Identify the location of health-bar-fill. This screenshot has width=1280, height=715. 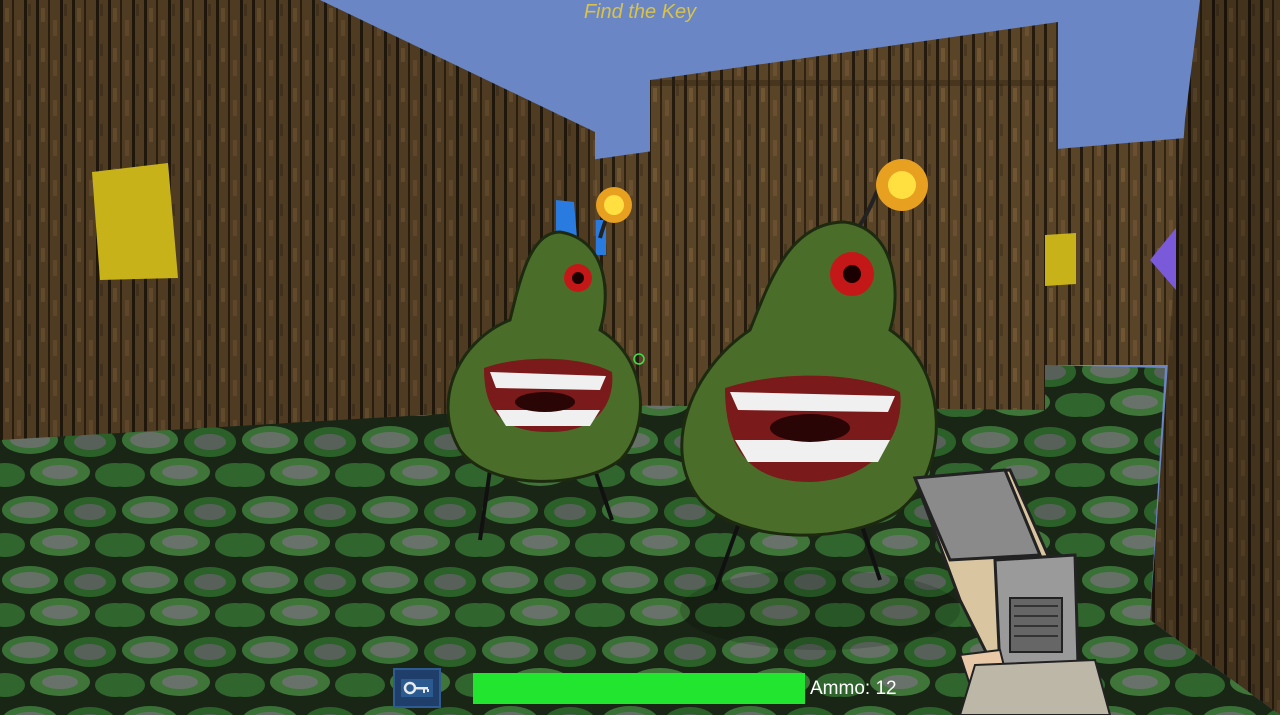
(639, 688).